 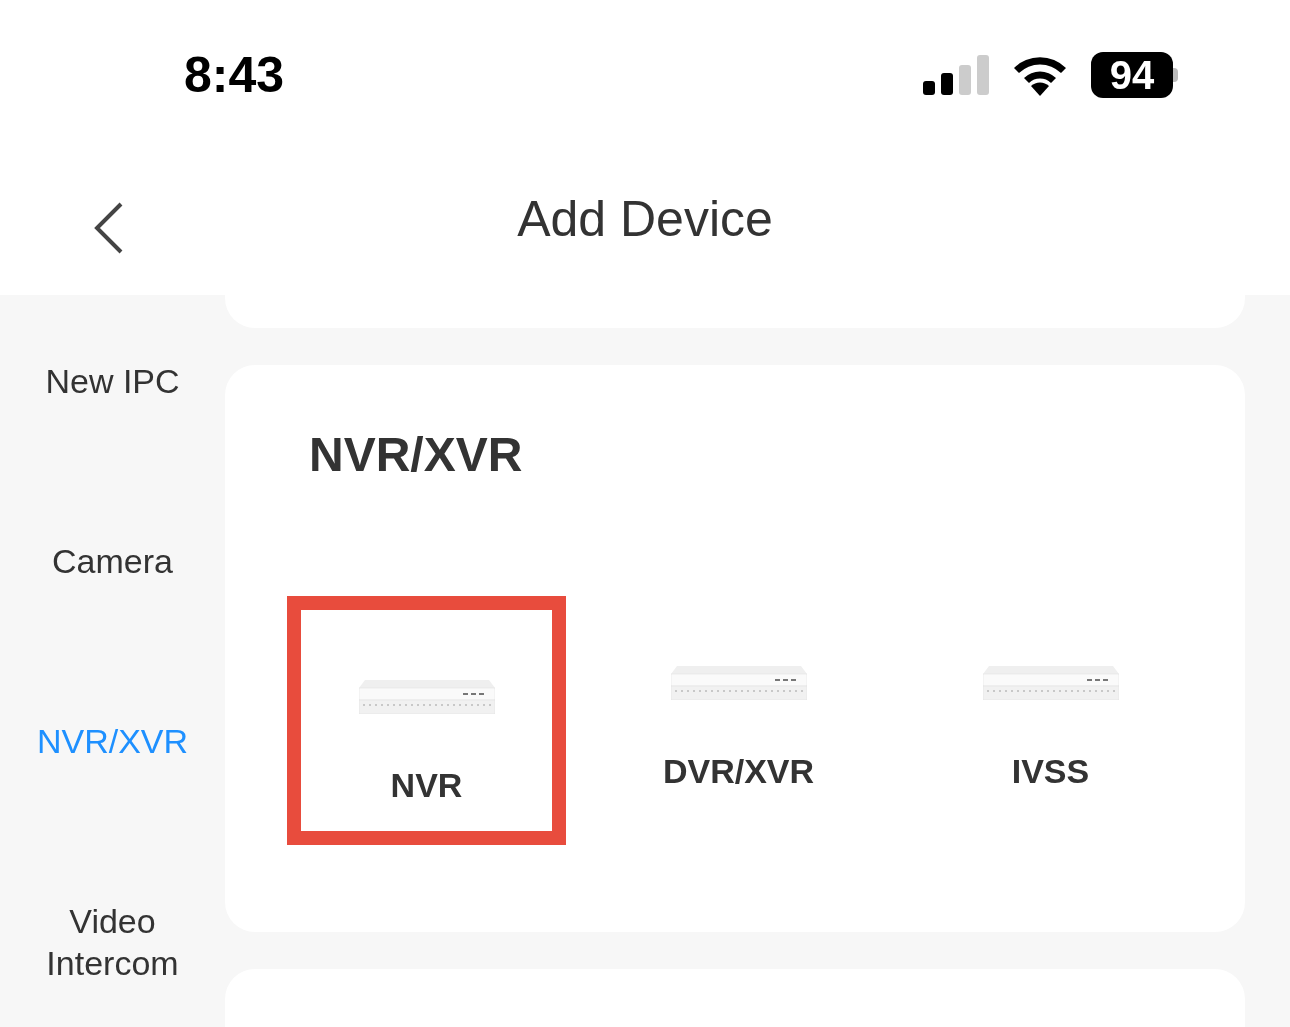 I want to click on device-option: DVR/XVR, so click(x=738, y=720).